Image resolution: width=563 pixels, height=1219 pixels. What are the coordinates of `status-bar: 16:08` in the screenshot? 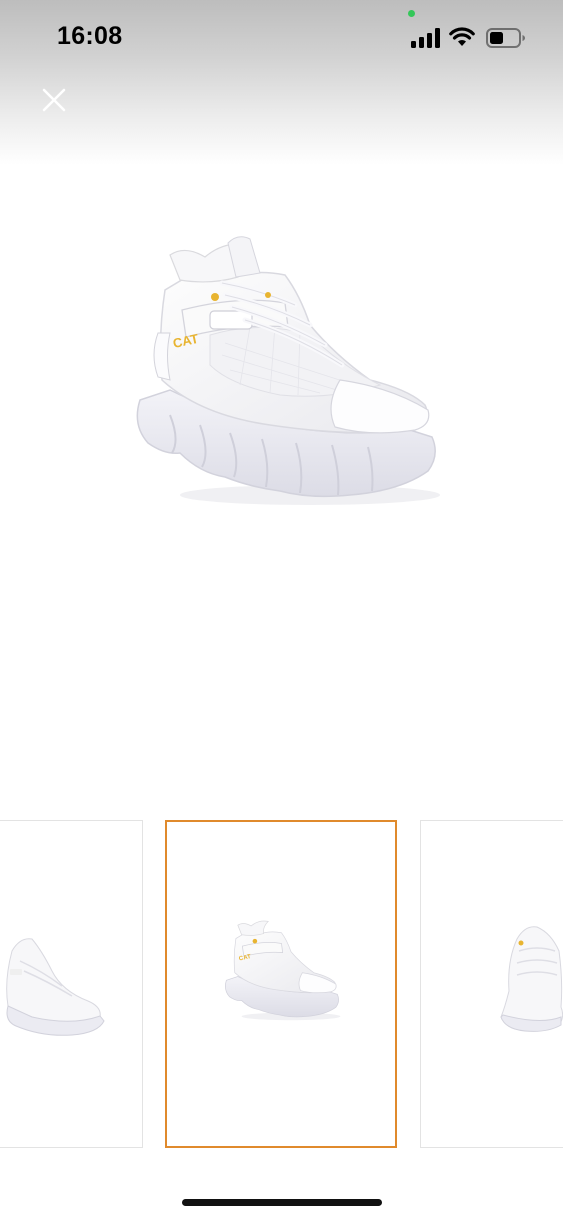 It's located at (281, 35).